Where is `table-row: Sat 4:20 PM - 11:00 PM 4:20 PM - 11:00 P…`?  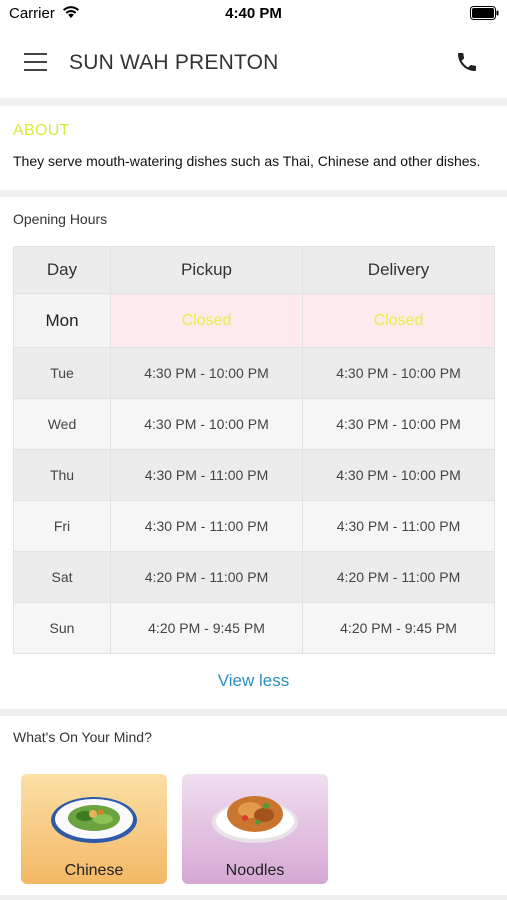
table-row: Sat 4:20 PM - 11:00 PM 4:20 PM - 11:00 P… is located at coordinates (254, 577).